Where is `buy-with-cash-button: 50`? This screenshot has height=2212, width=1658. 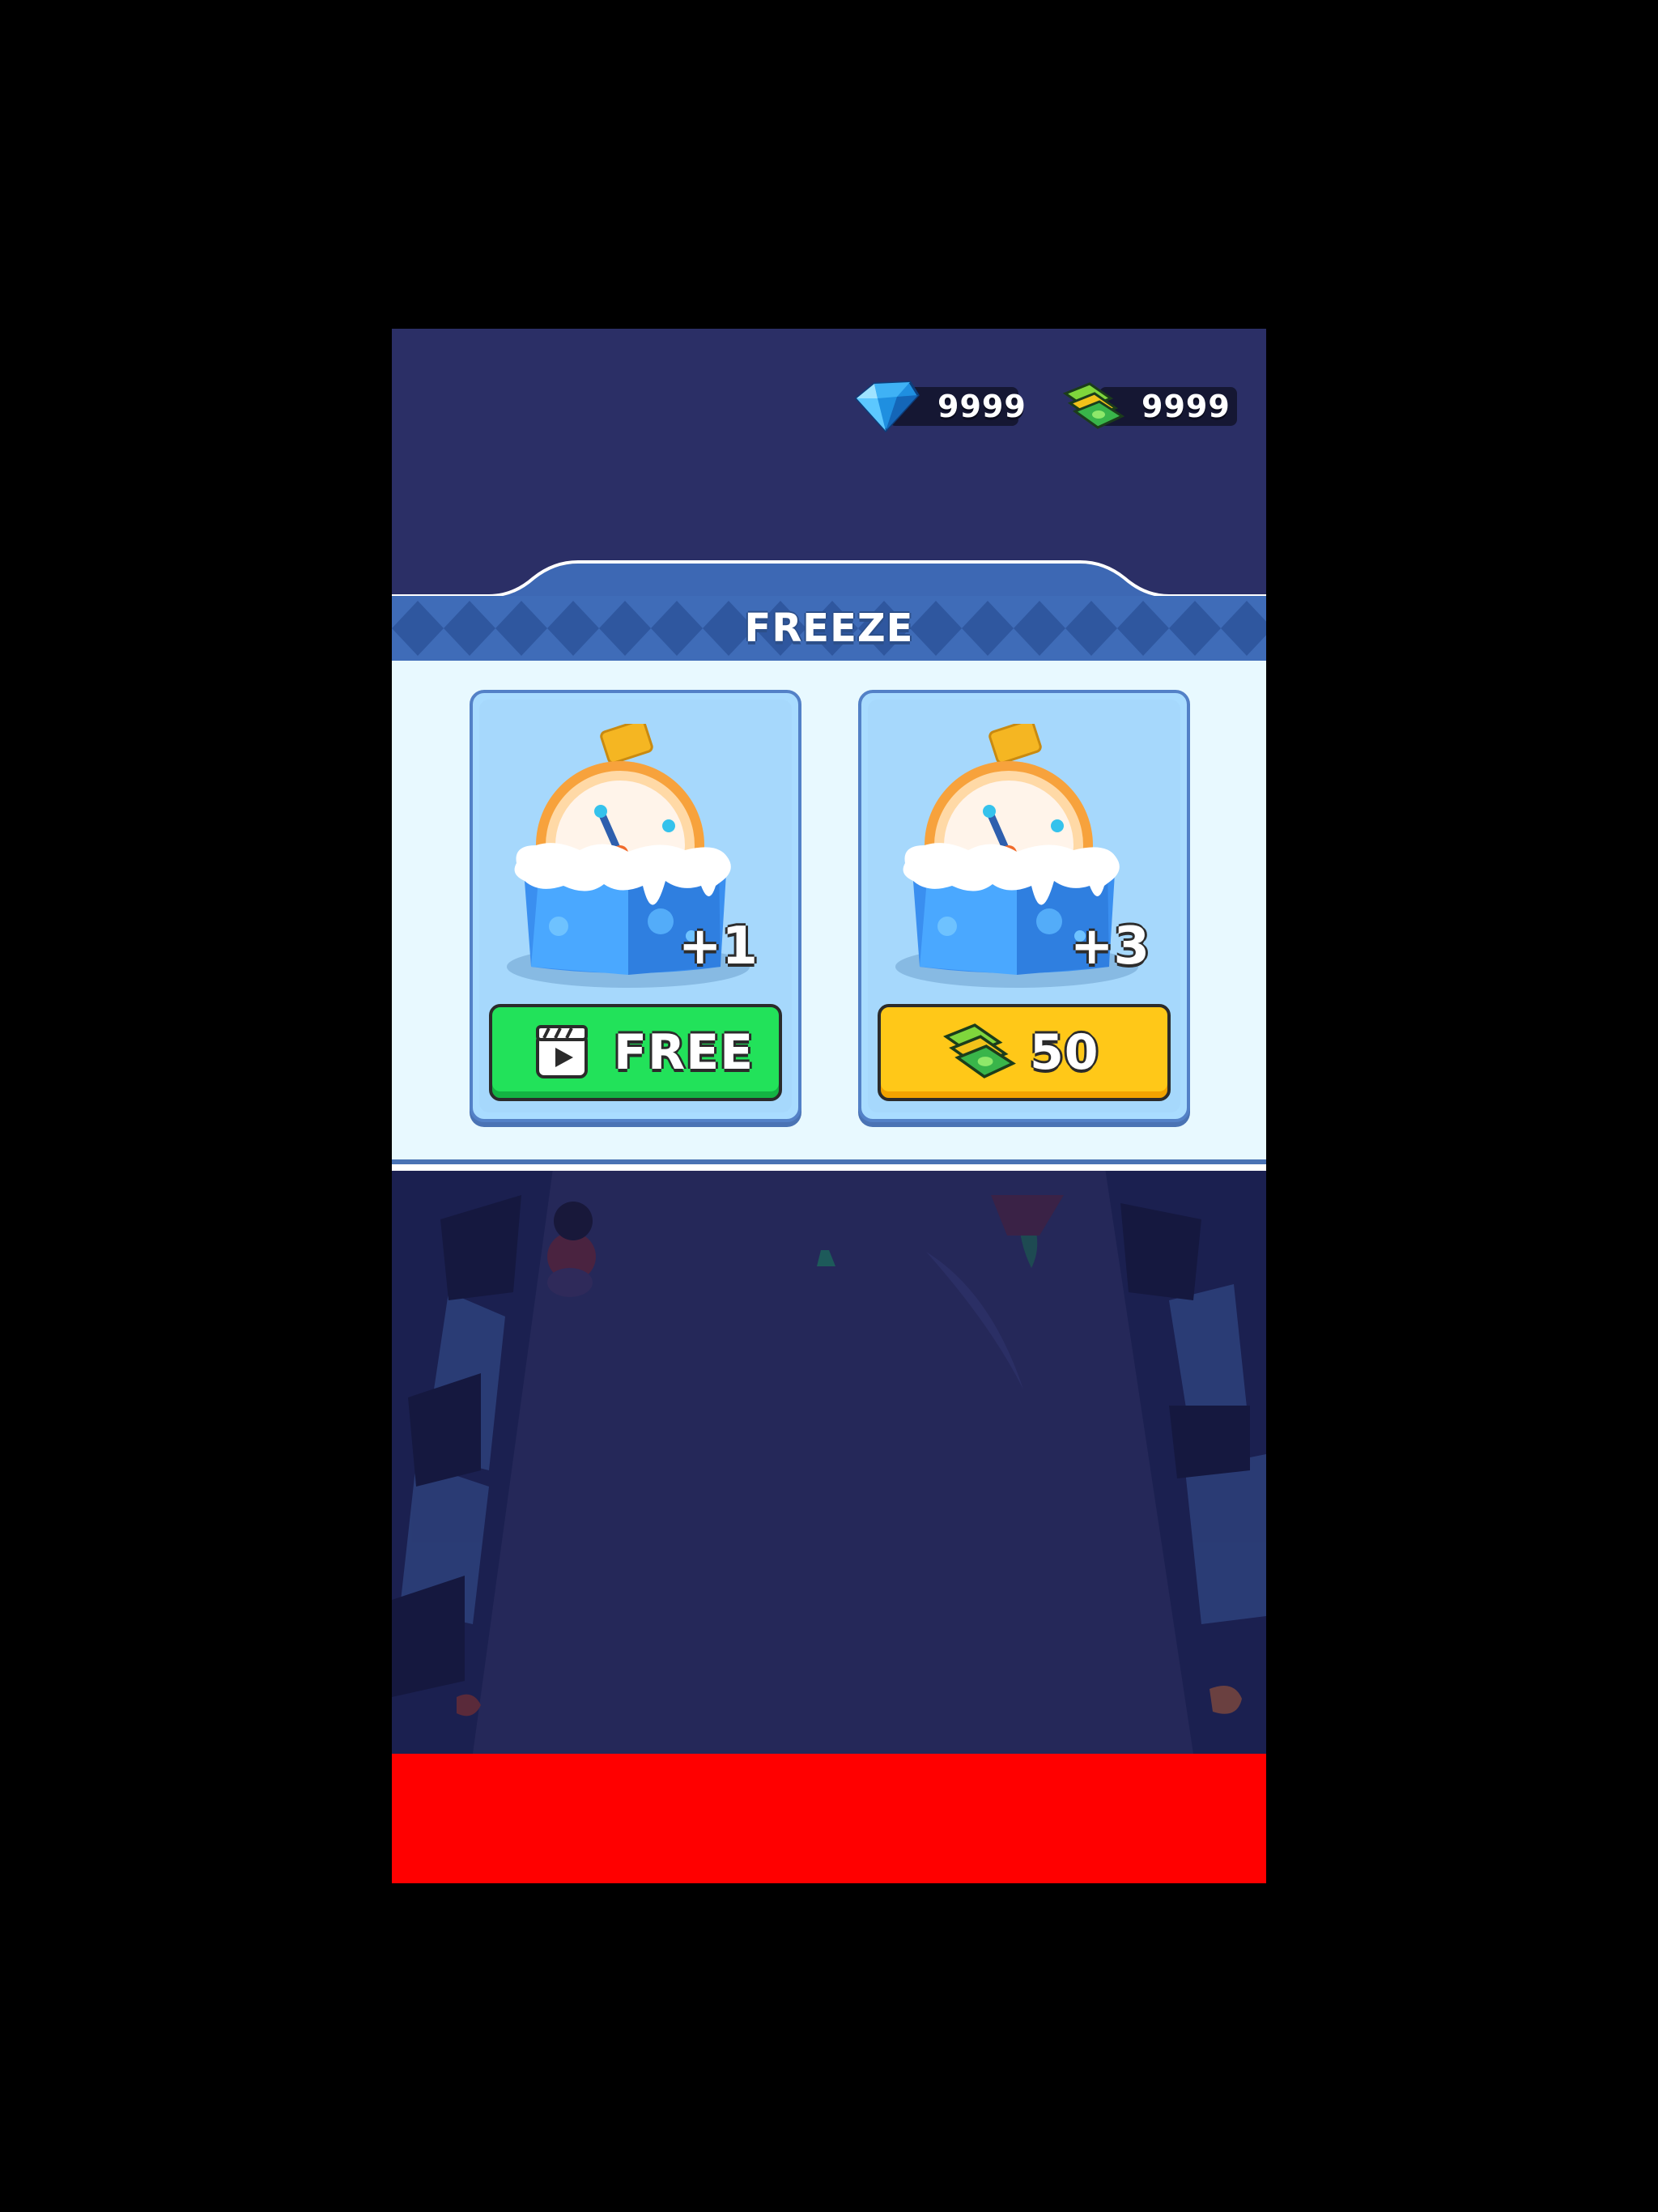 buy-with-cash-button: 50 is located at coordinates (1024, 1053).